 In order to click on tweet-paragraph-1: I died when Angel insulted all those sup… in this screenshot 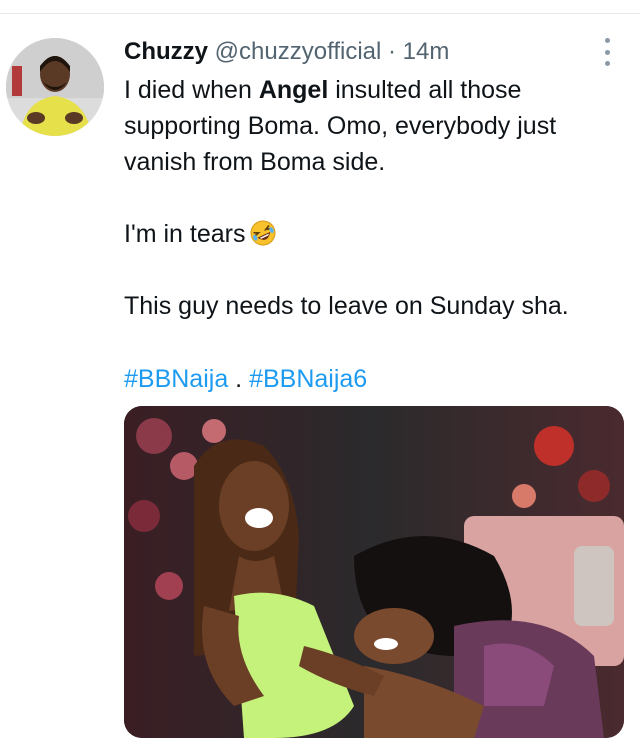, I will do `click(374, 126)`.